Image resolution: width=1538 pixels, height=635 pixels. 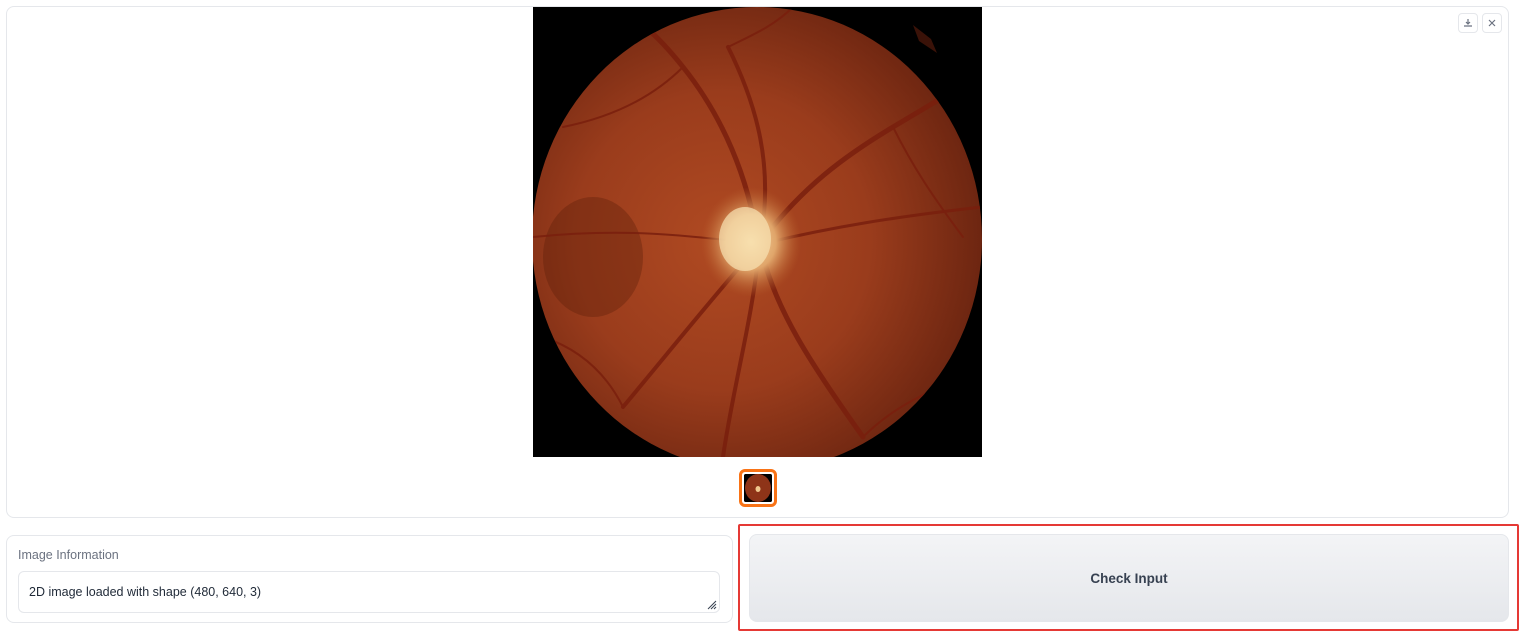 I want to click on close-icon, so click(x=1492, y=23).